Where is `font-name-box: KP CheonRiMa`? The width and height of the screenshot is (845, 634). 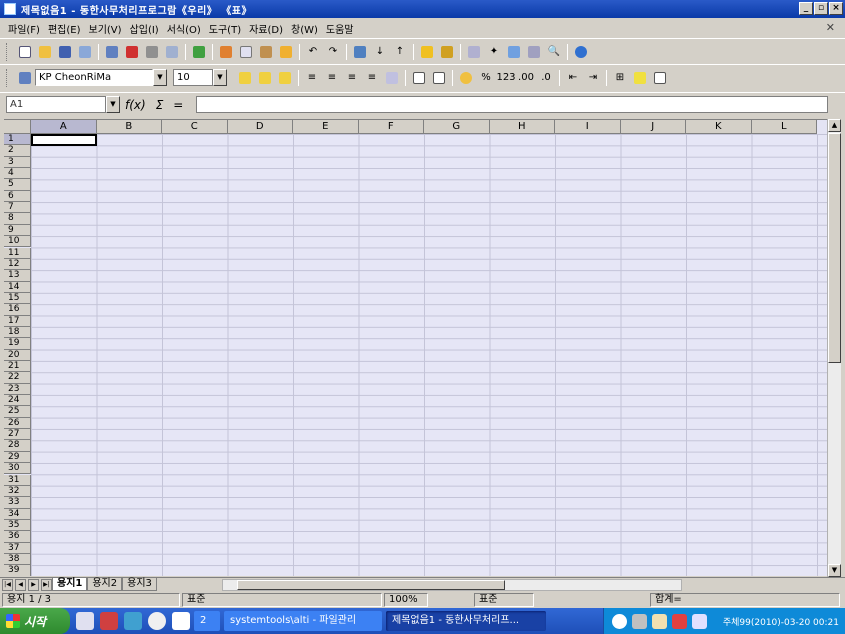 font-name-box: KP CheonRiMa is located at coordinates (94, 77).